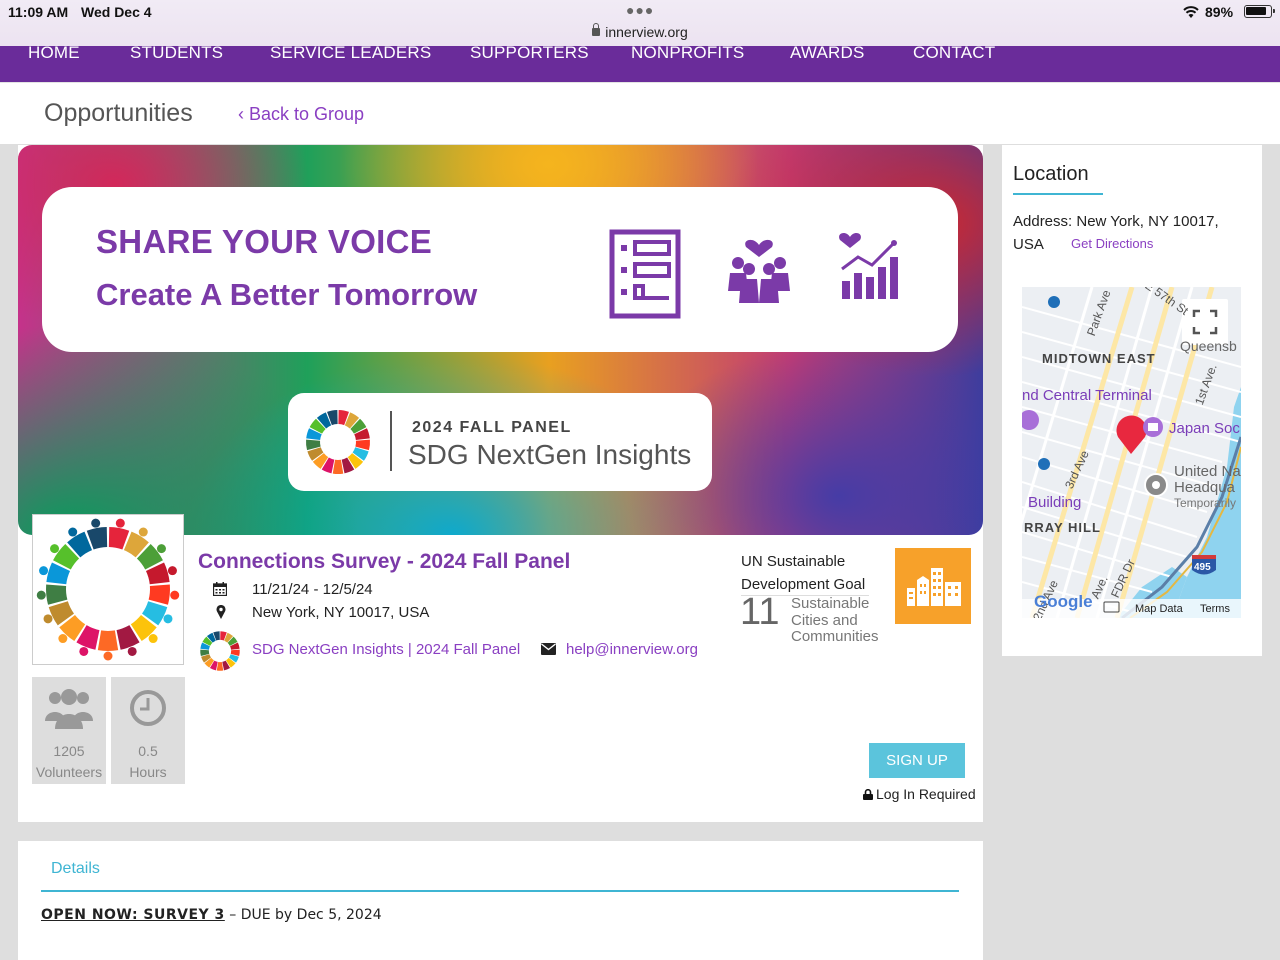  What do you see at coordinates (529, 53) in the screenshot?
I see `nav-supporters: SUPPORTERS` at bounding box center [529, 53].